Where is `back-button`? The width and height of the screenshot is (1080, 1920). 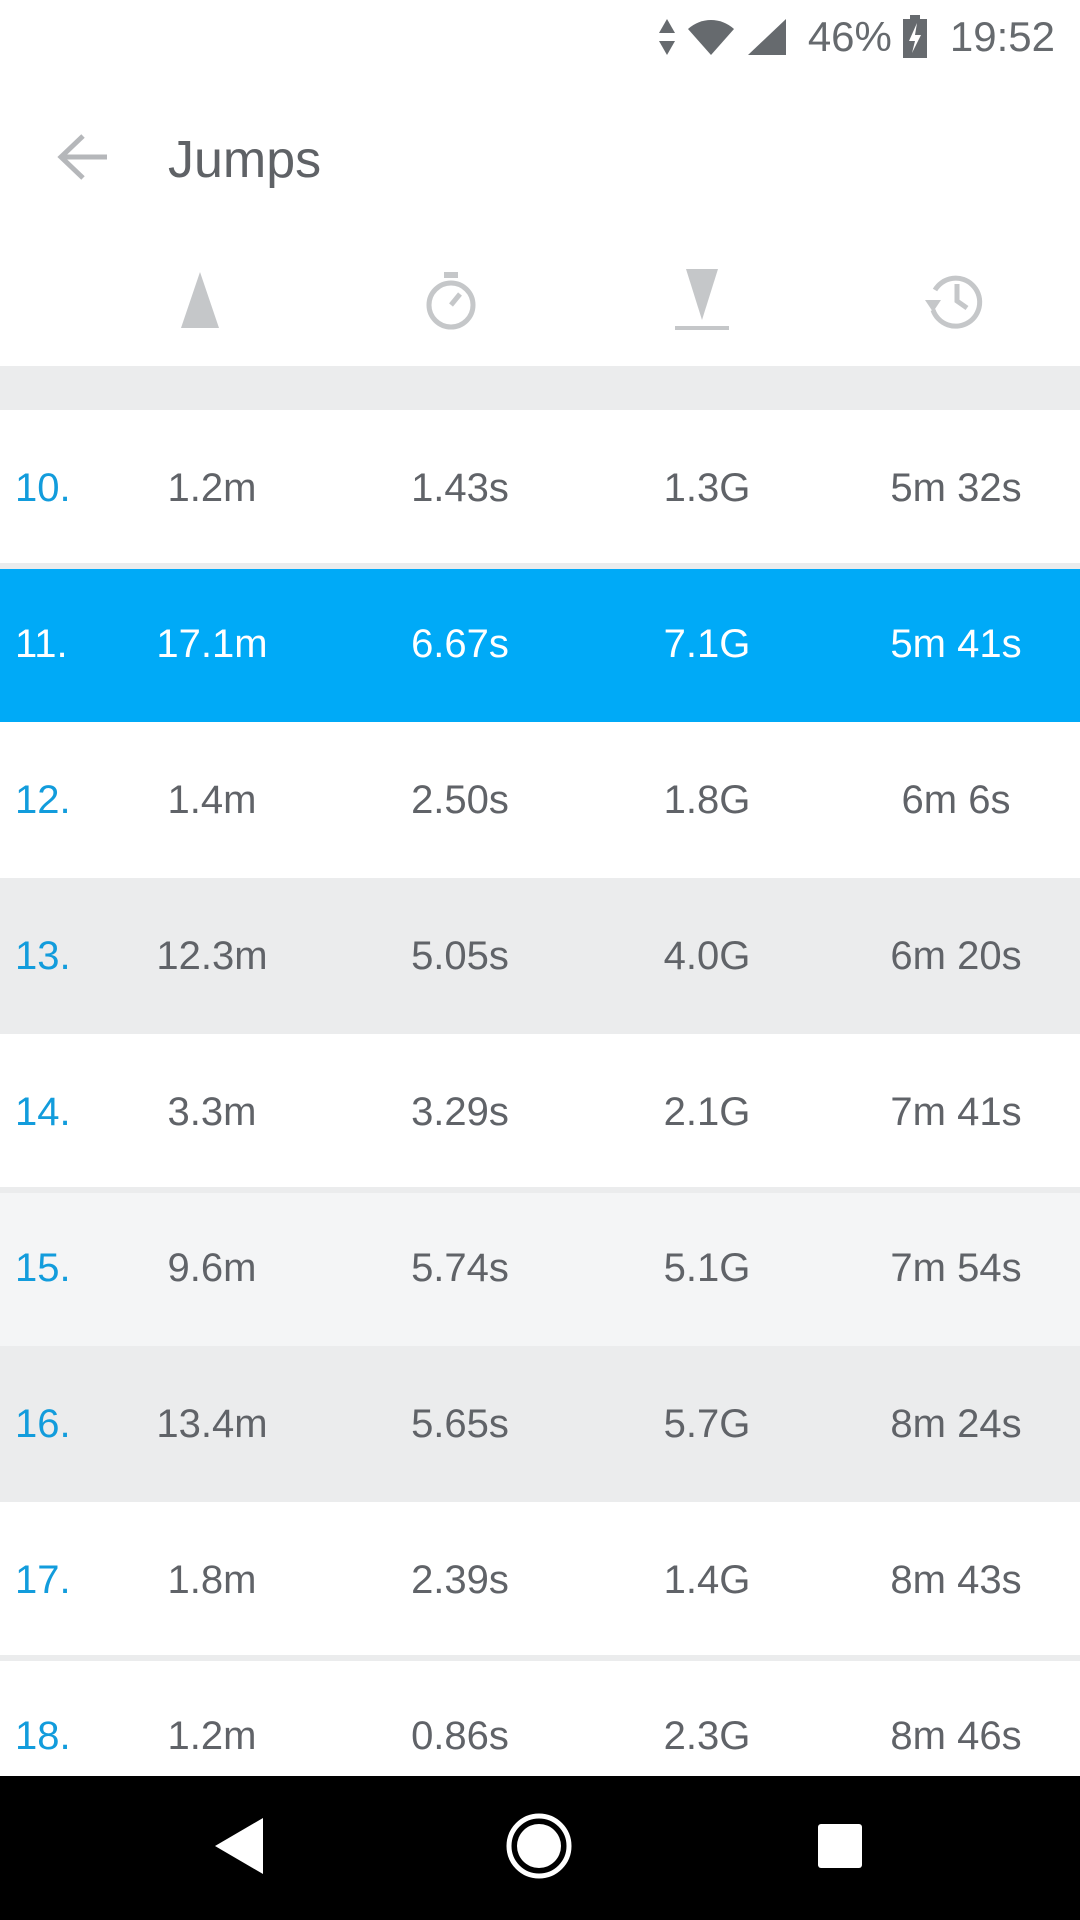 back-button is located at coordinates (83, 159).